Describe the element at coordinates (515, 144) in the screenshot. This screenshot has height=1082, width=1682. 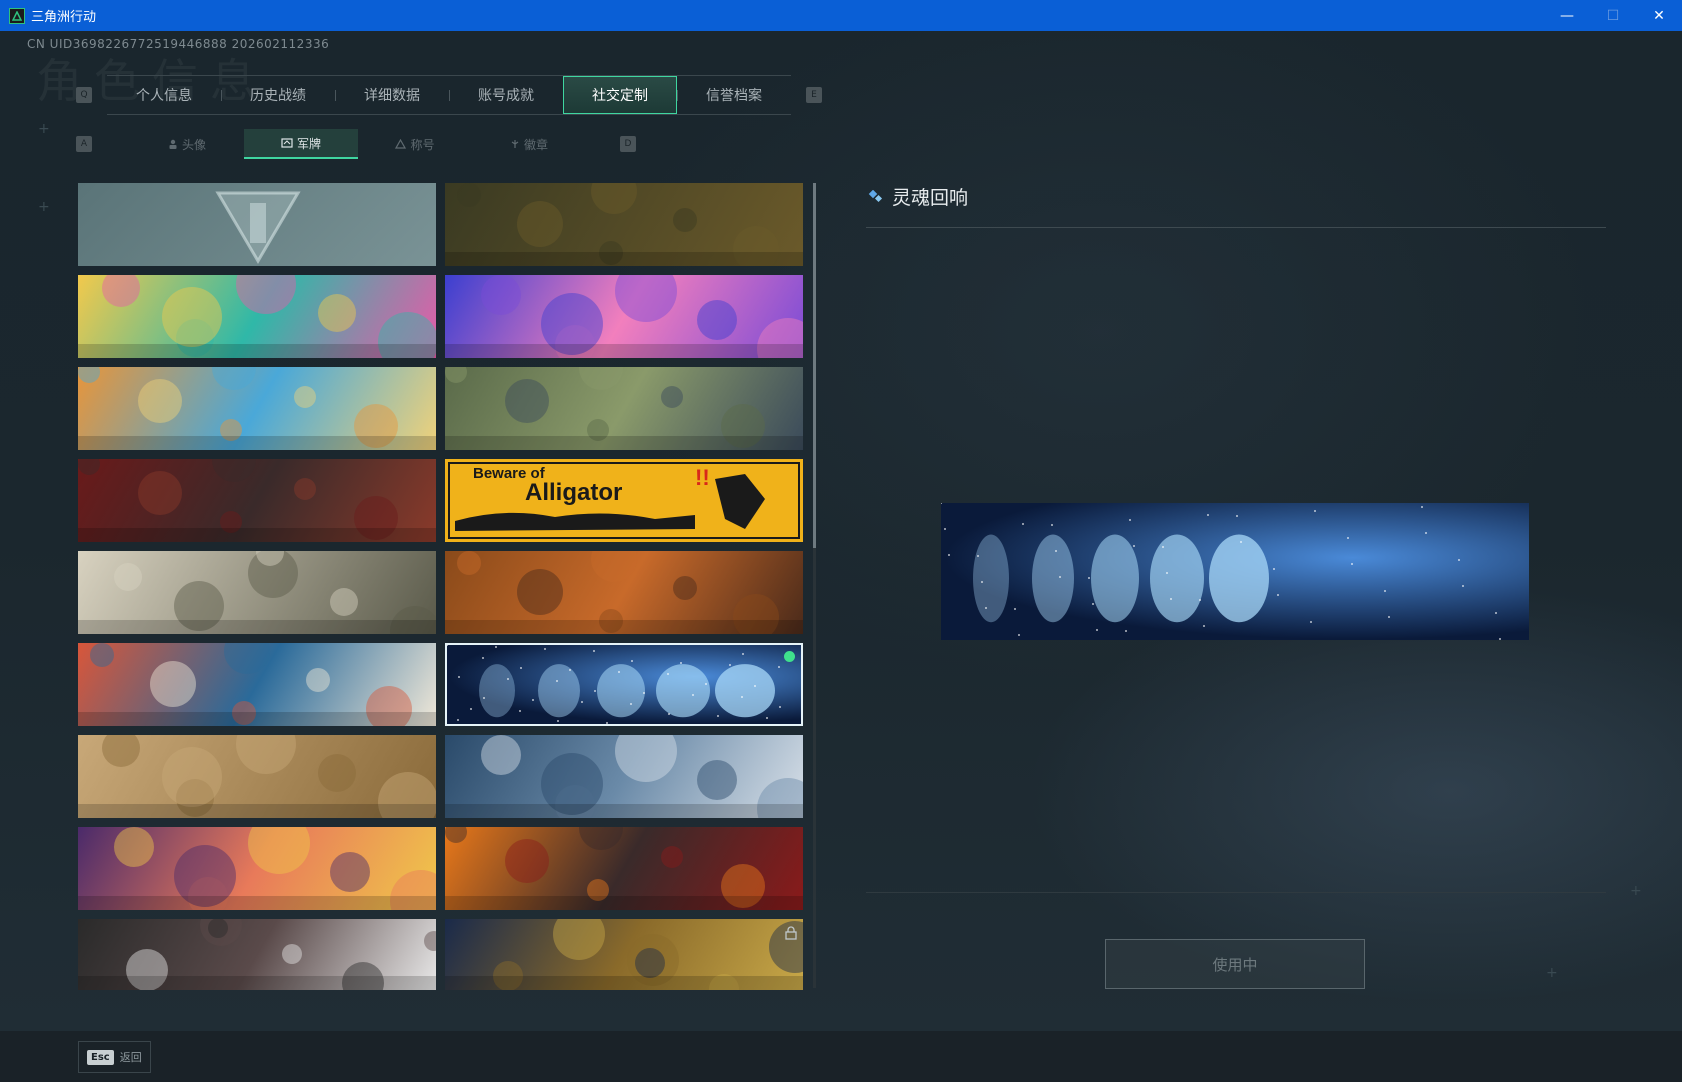
I see `badge-icon` at that location.